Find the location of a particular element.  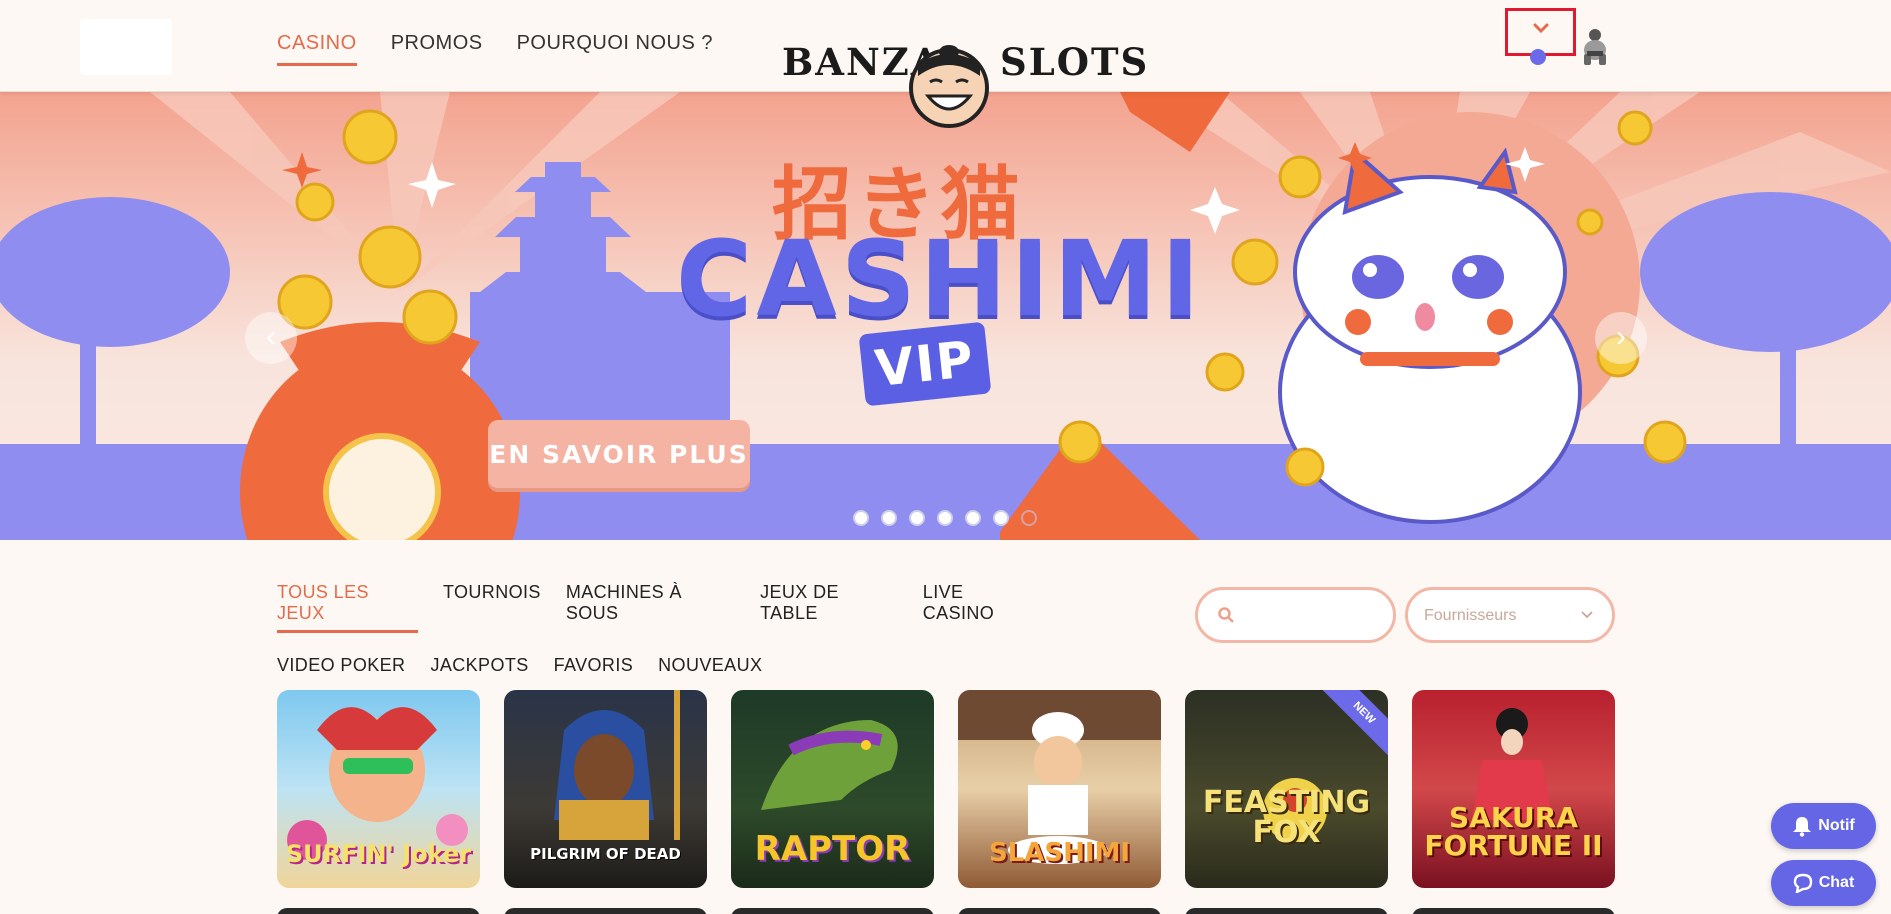

hero-title: CASHIMI is located at coordinates (940, 279).